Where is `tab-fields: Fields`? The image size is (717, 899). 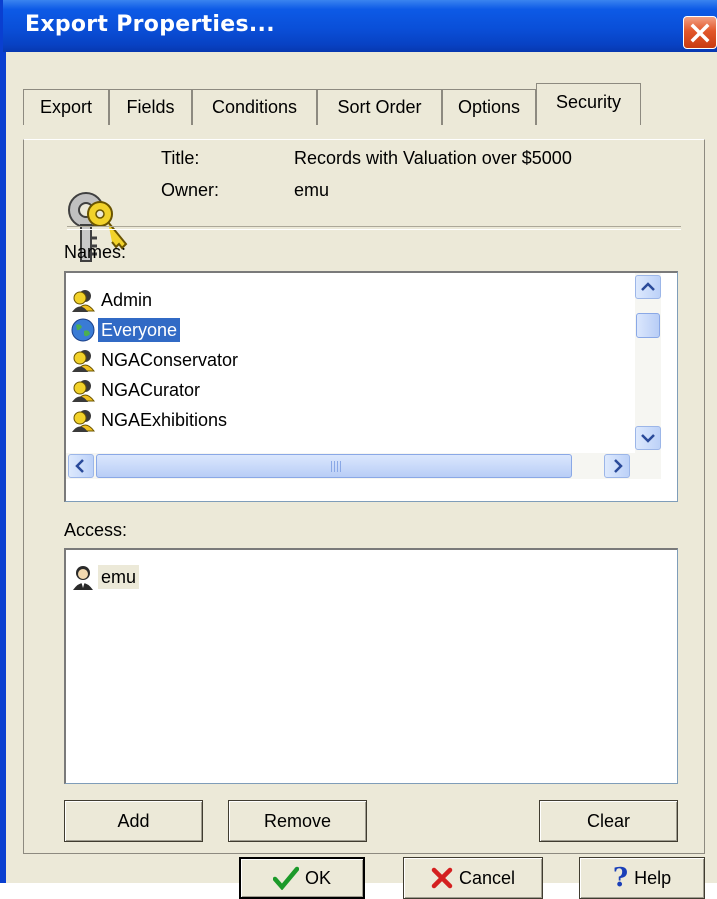
tab-fields: Fields is located at coordinates (150, 107).